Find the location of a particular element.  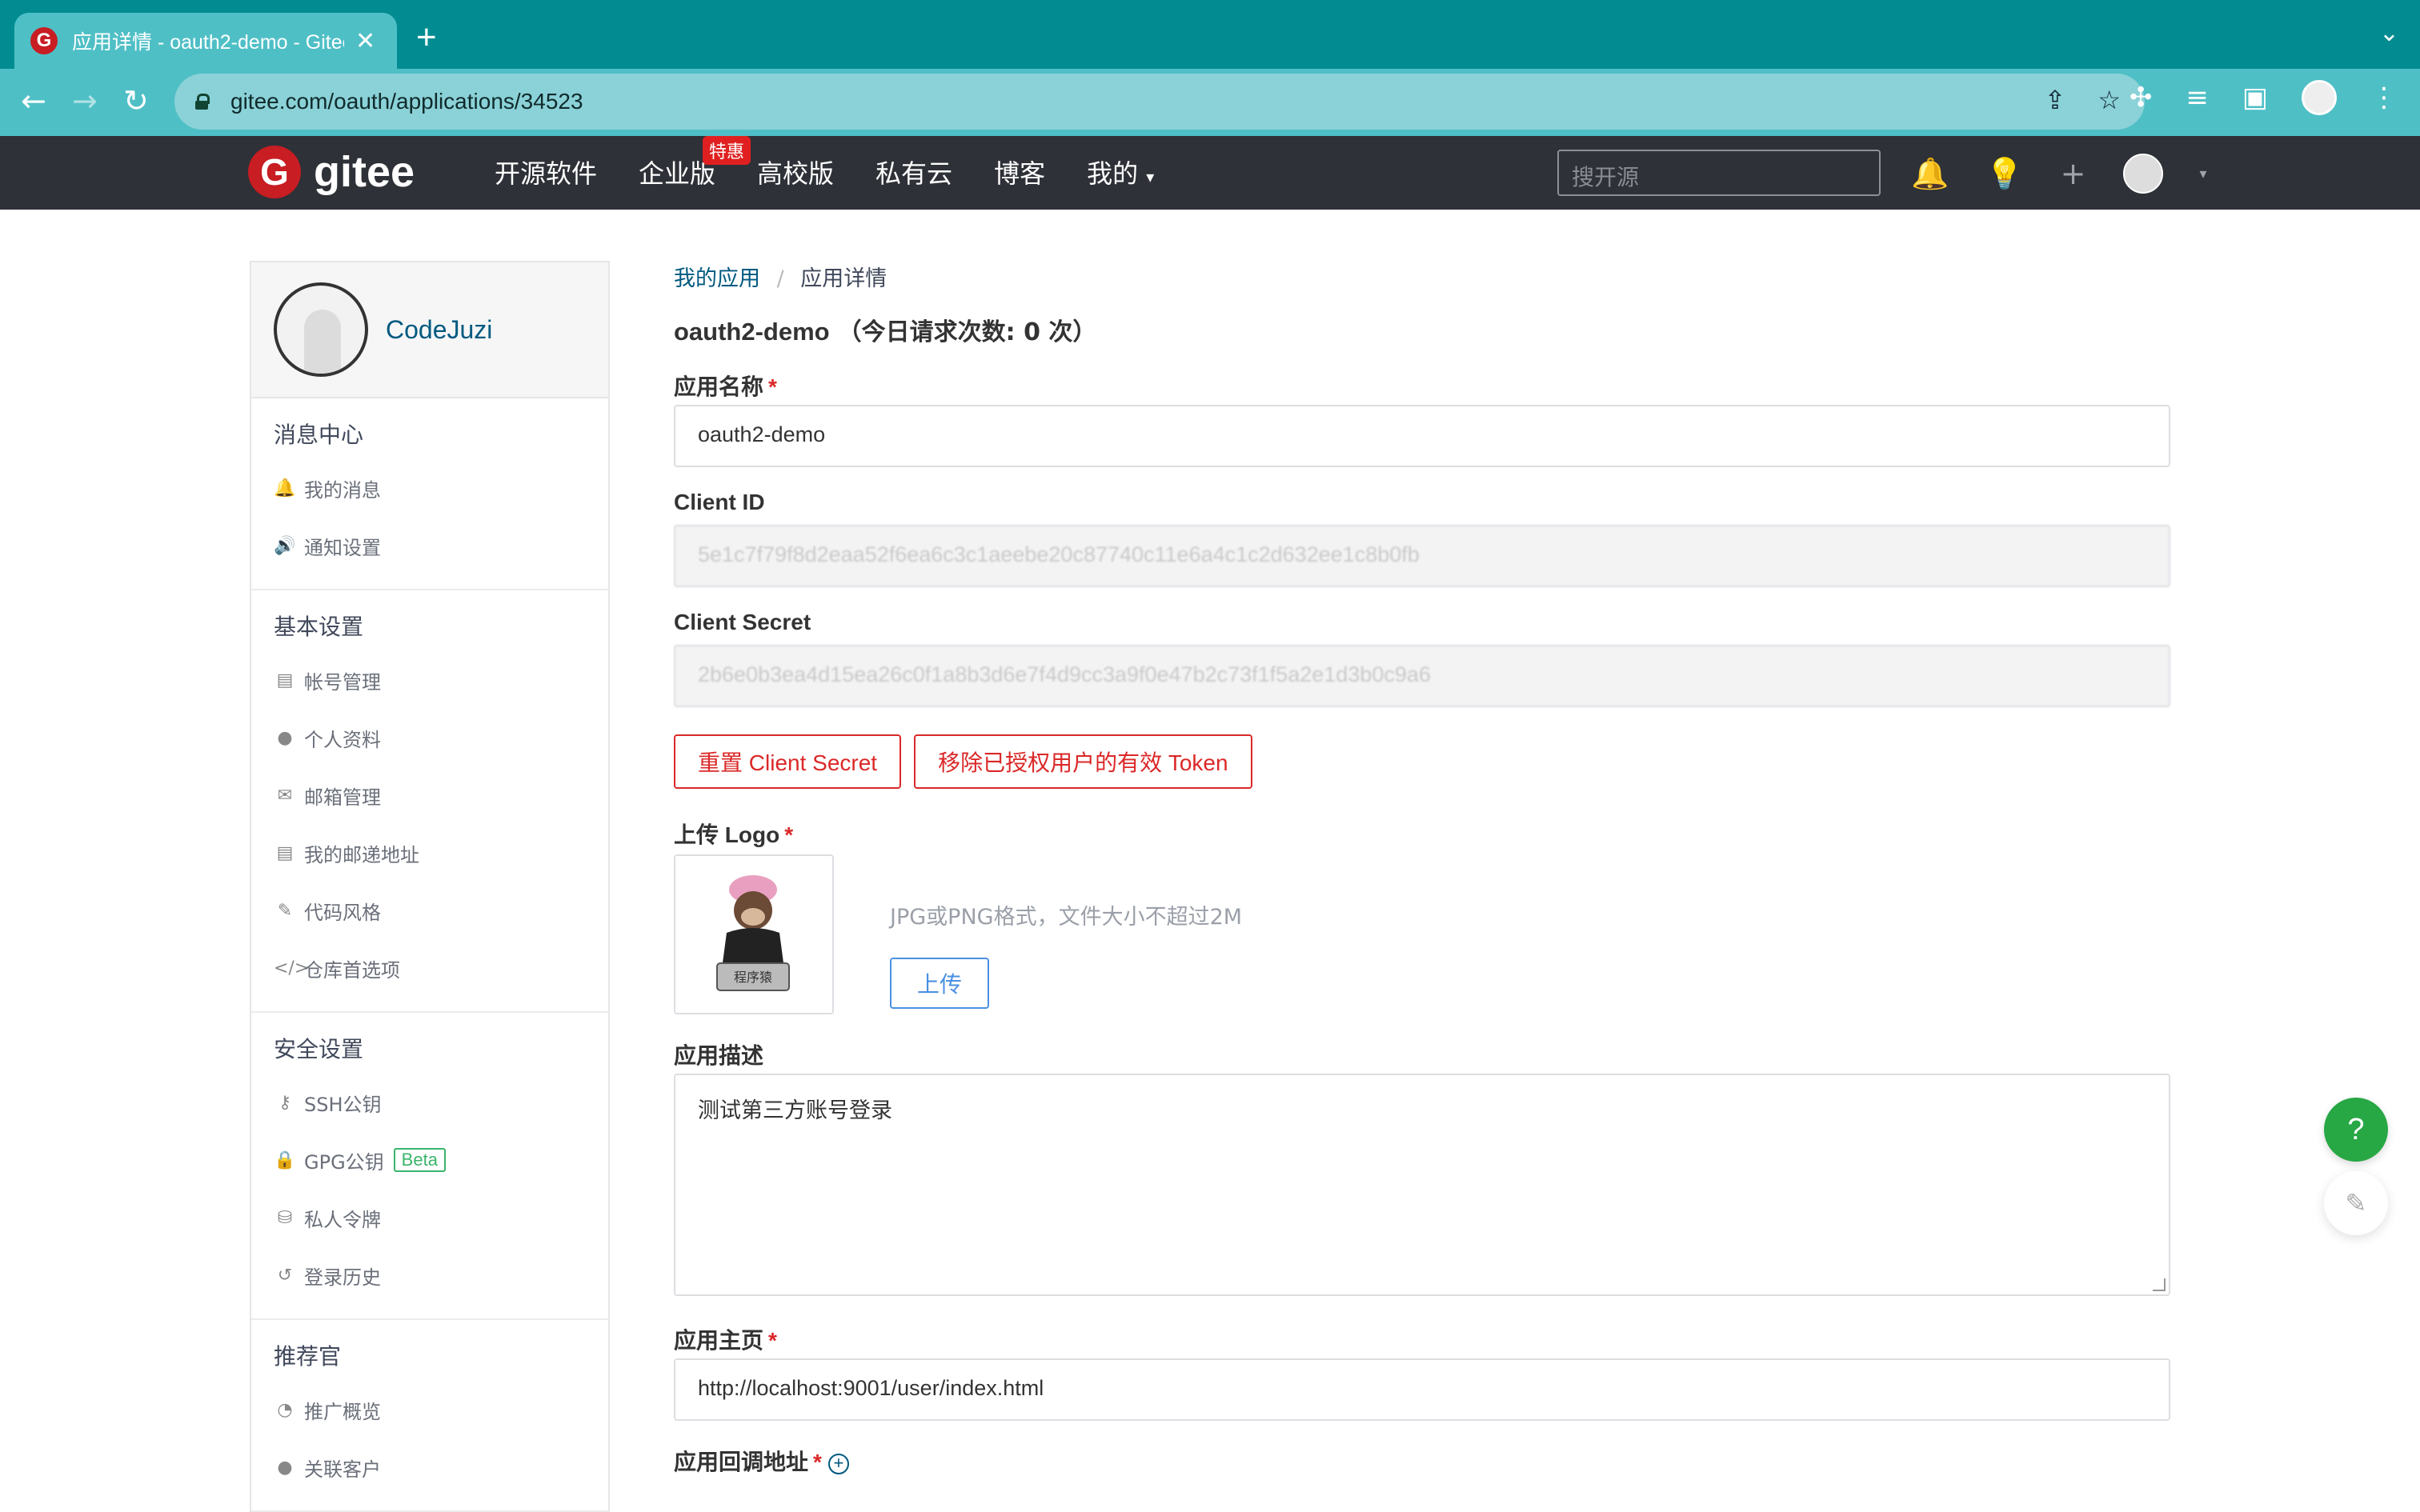

sidebar-item: 🔒 GPG公钥 Beta is located at coordinates (429, 1160).